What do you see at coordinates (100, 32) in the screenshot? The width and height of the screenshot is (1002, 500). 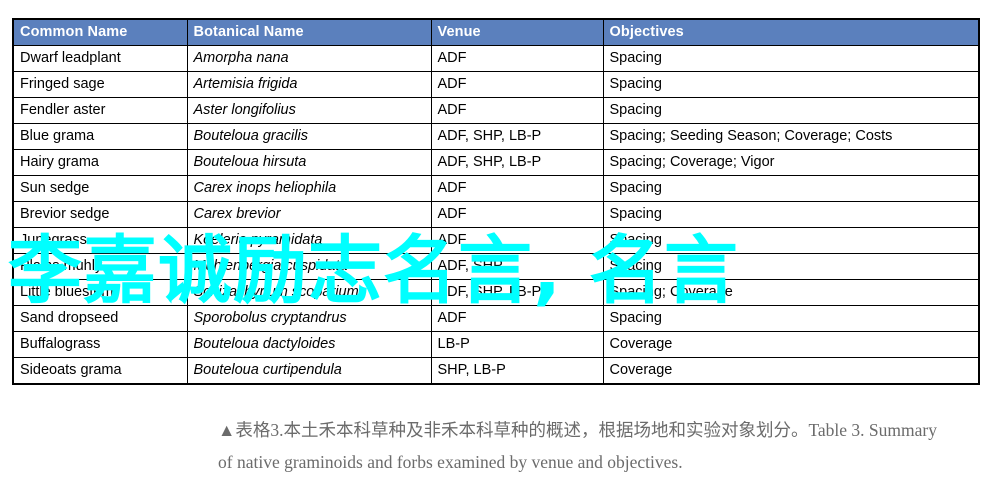 I see `column-header-common-name: Common Name` at bounding box center [100, 32].